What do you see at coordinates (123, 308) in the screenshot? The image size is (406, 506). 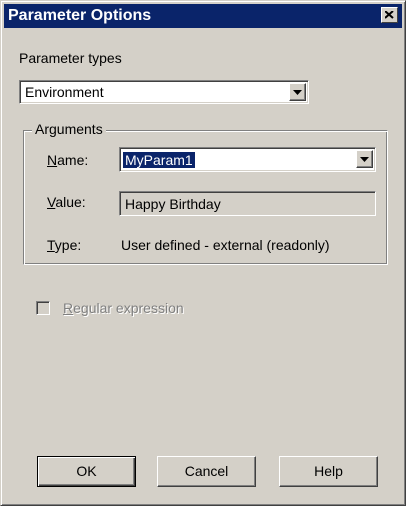 I see `regular-expression-label: Regular expression` at bounding box center [123, 308].